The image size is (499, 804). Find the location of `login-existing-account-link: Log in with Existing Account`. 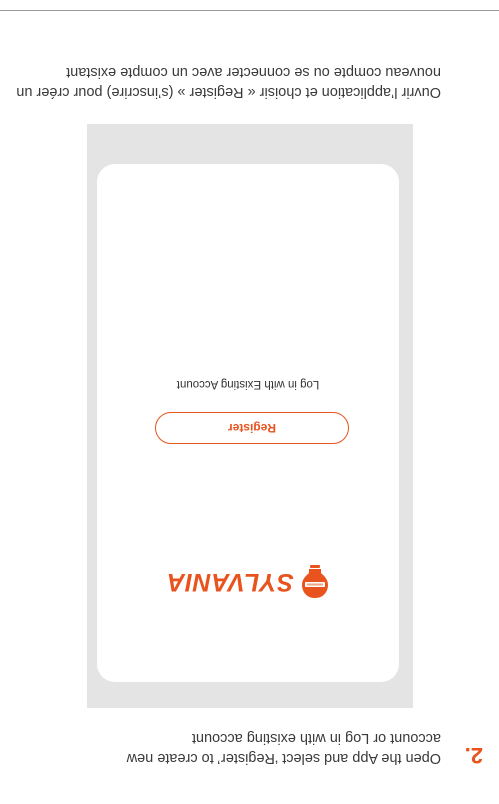

login-existing-account-link: Log in with Existing Account is located at coordinates (248, 384).